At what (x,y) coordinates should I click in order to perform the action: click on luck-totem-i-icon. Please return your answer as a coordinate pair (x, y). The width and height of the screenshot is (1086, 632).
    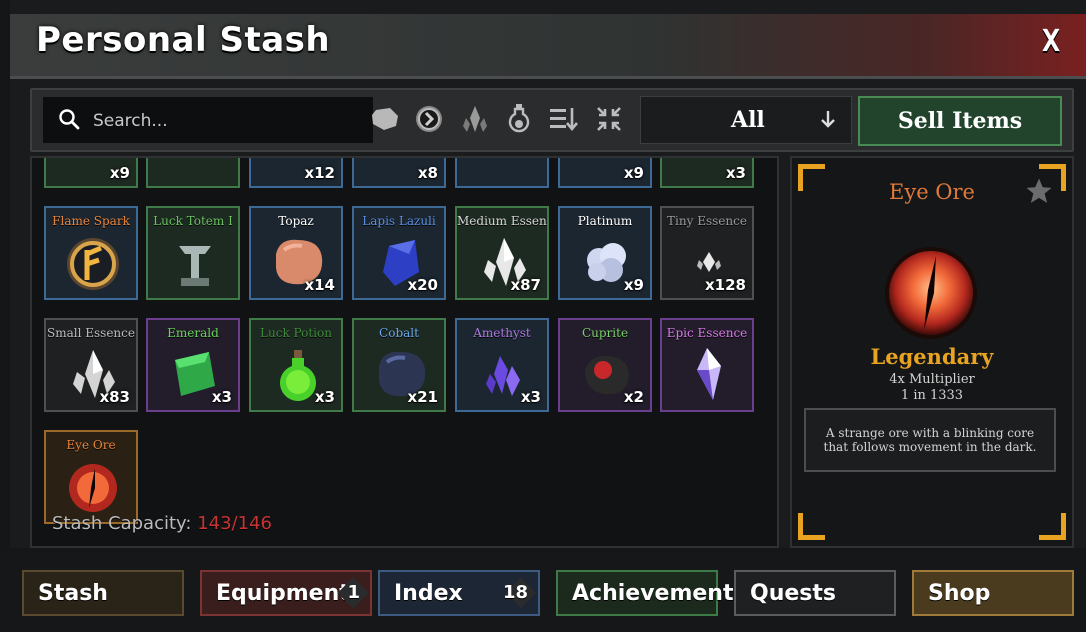
    Looking at the image, I should click on (195, 262).